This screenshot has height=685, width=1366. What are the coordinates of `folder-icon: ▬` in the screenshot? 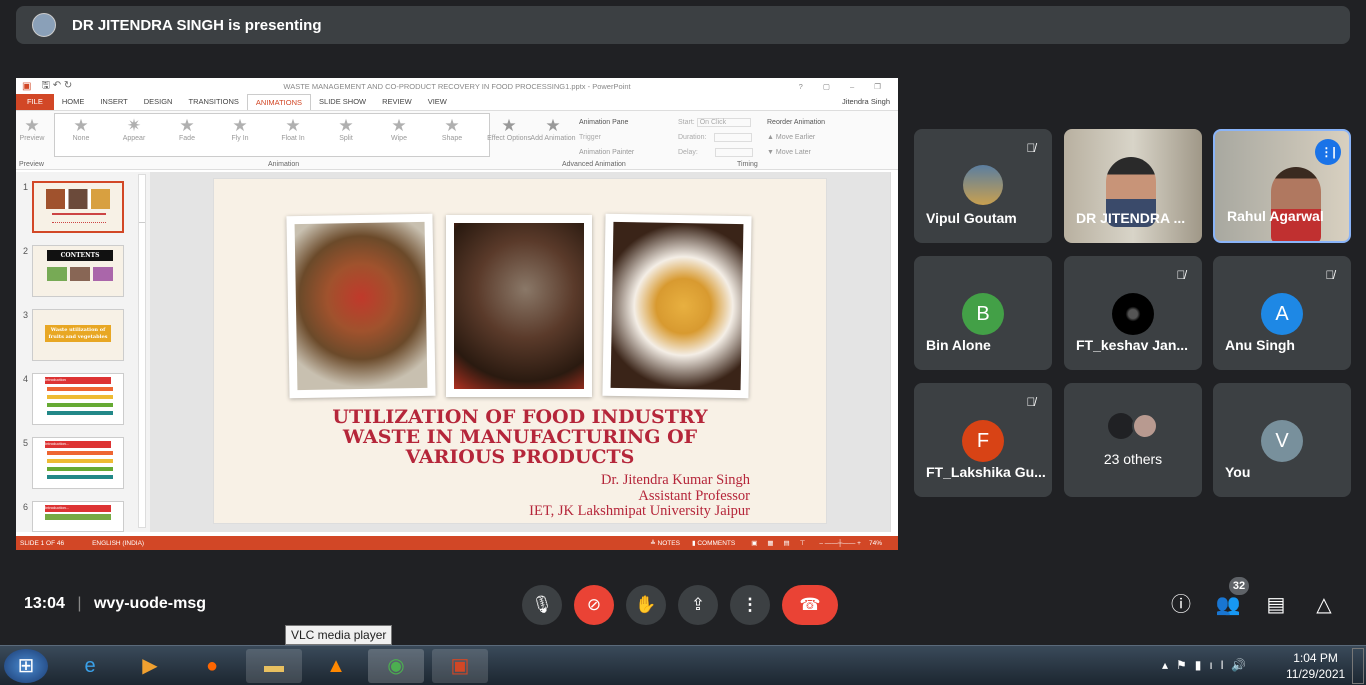 It's located at (274, 666).